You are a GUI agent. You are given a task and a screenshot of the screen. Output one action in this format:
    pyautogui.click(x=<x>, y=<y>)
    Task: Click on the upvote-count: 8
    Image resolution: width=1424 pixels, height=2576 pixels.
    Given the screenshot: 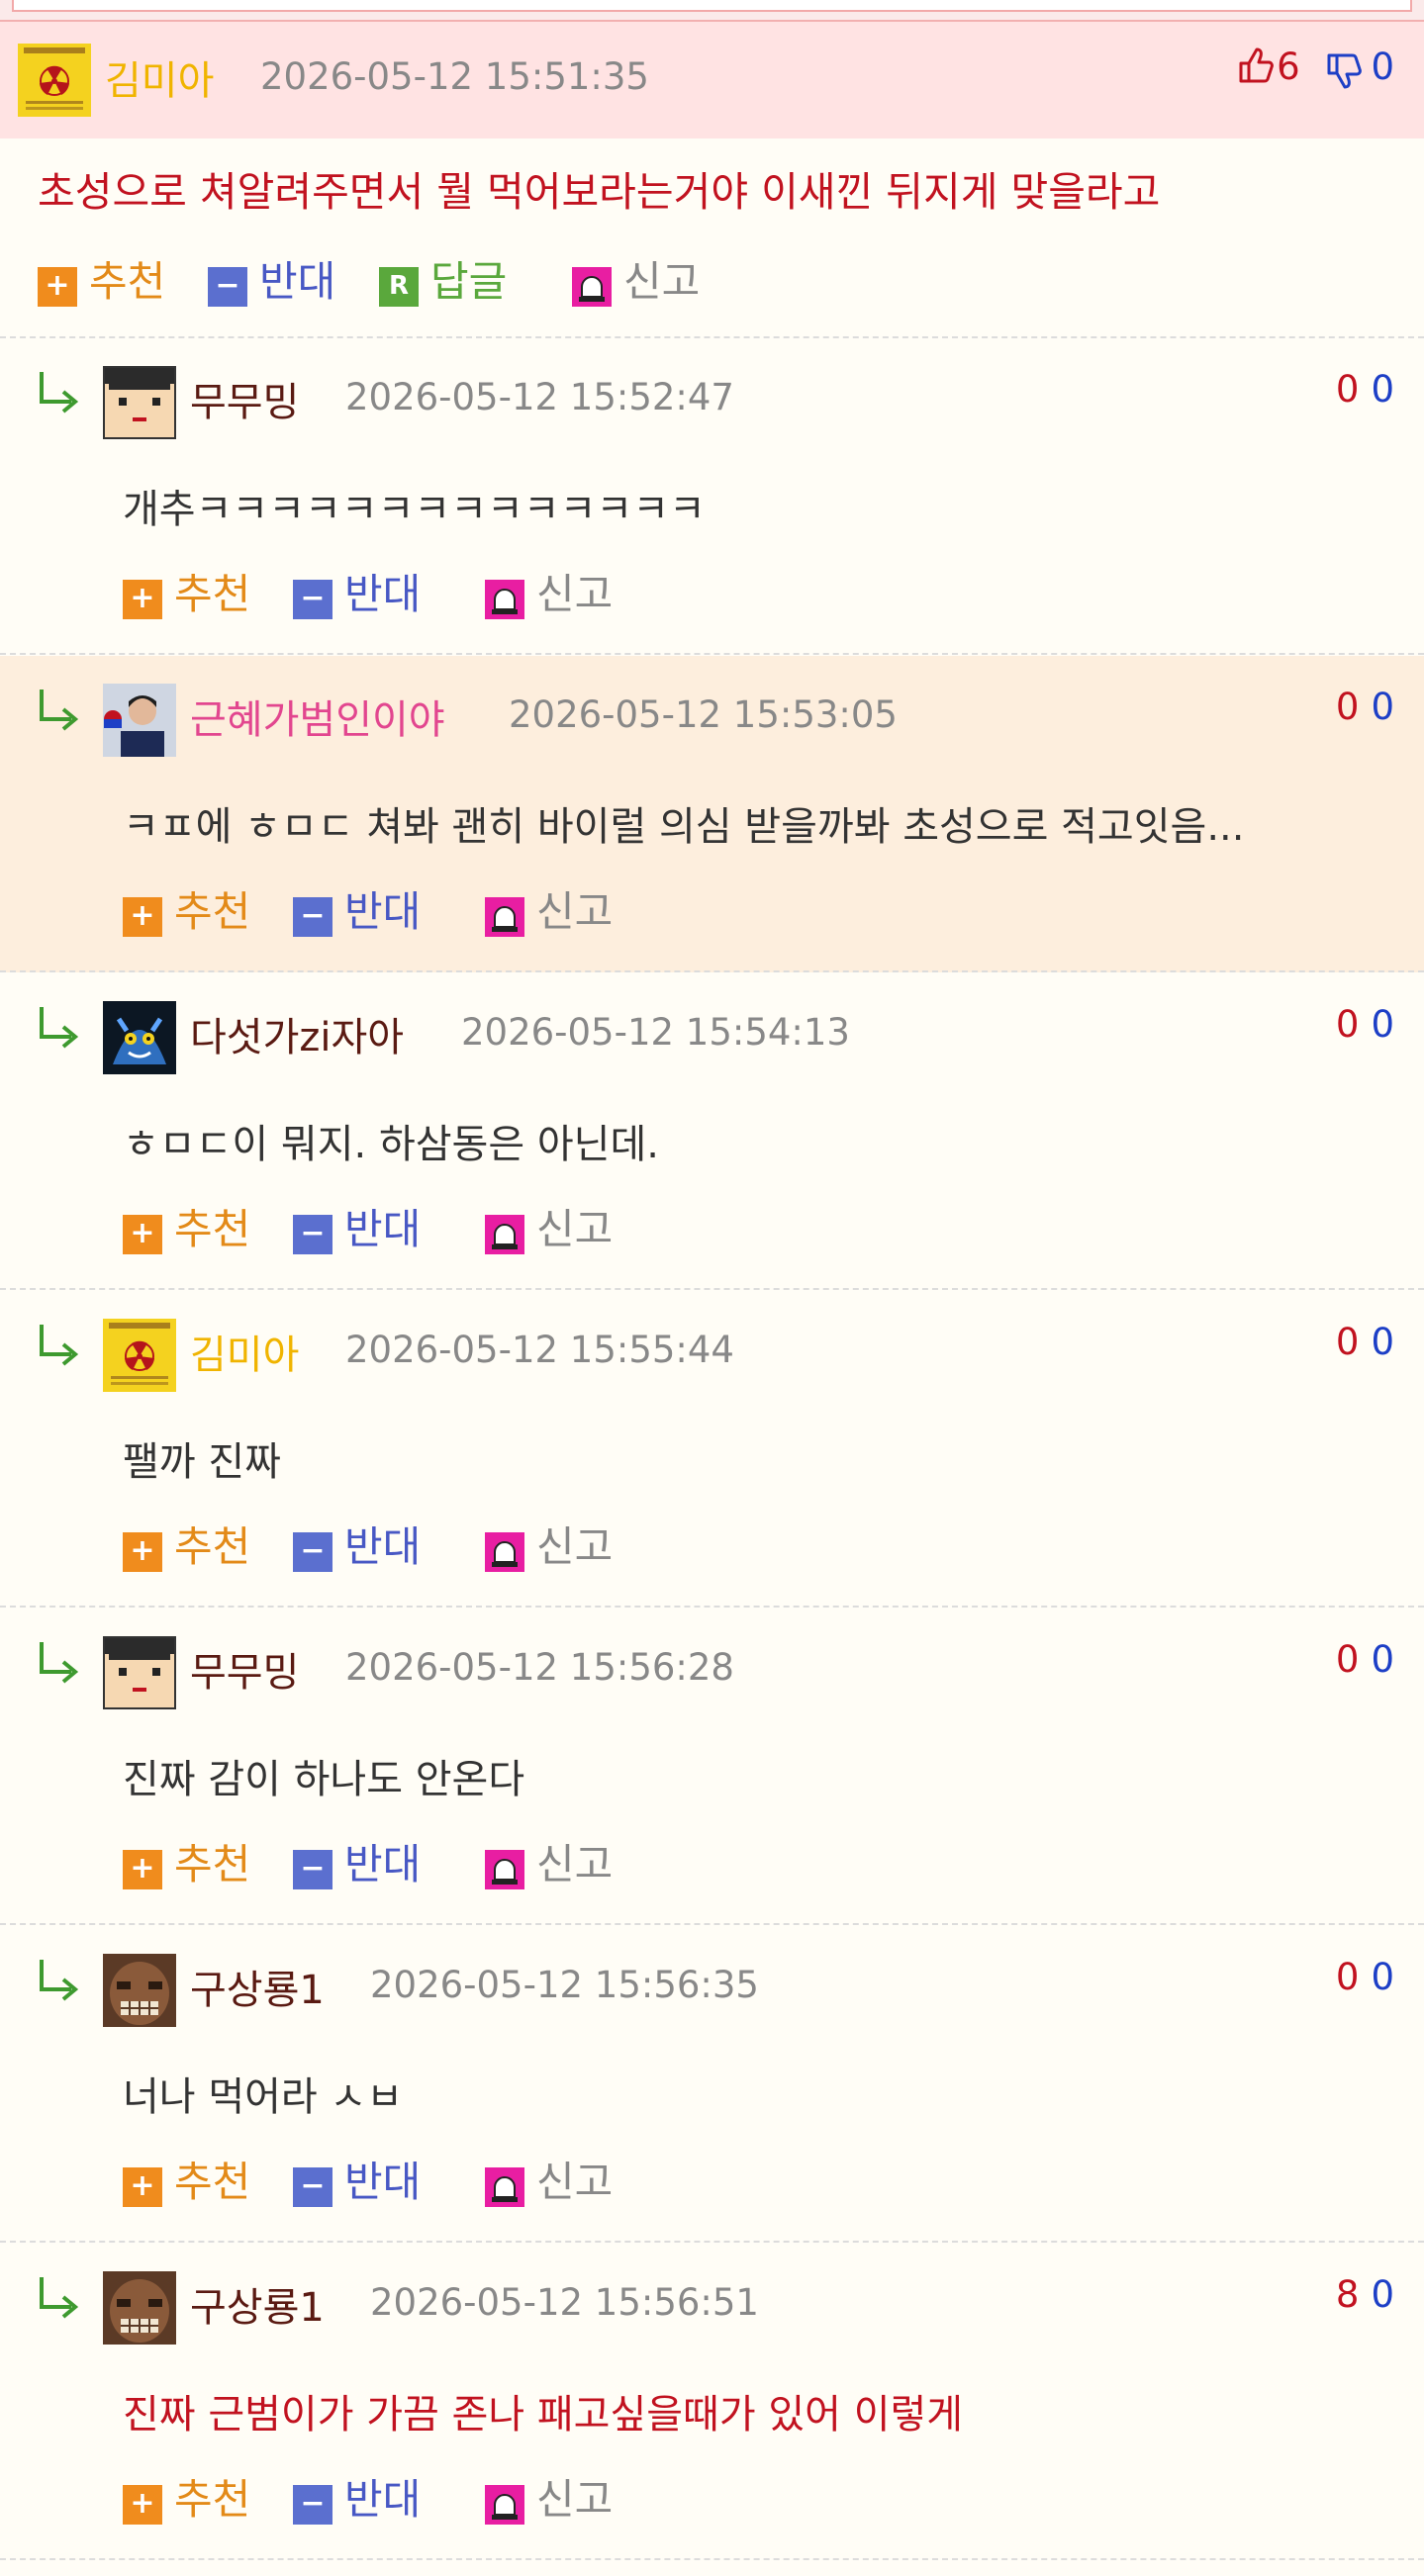 What is the action you would take?
    pyautogui.click(x=1348, y=2294)
    